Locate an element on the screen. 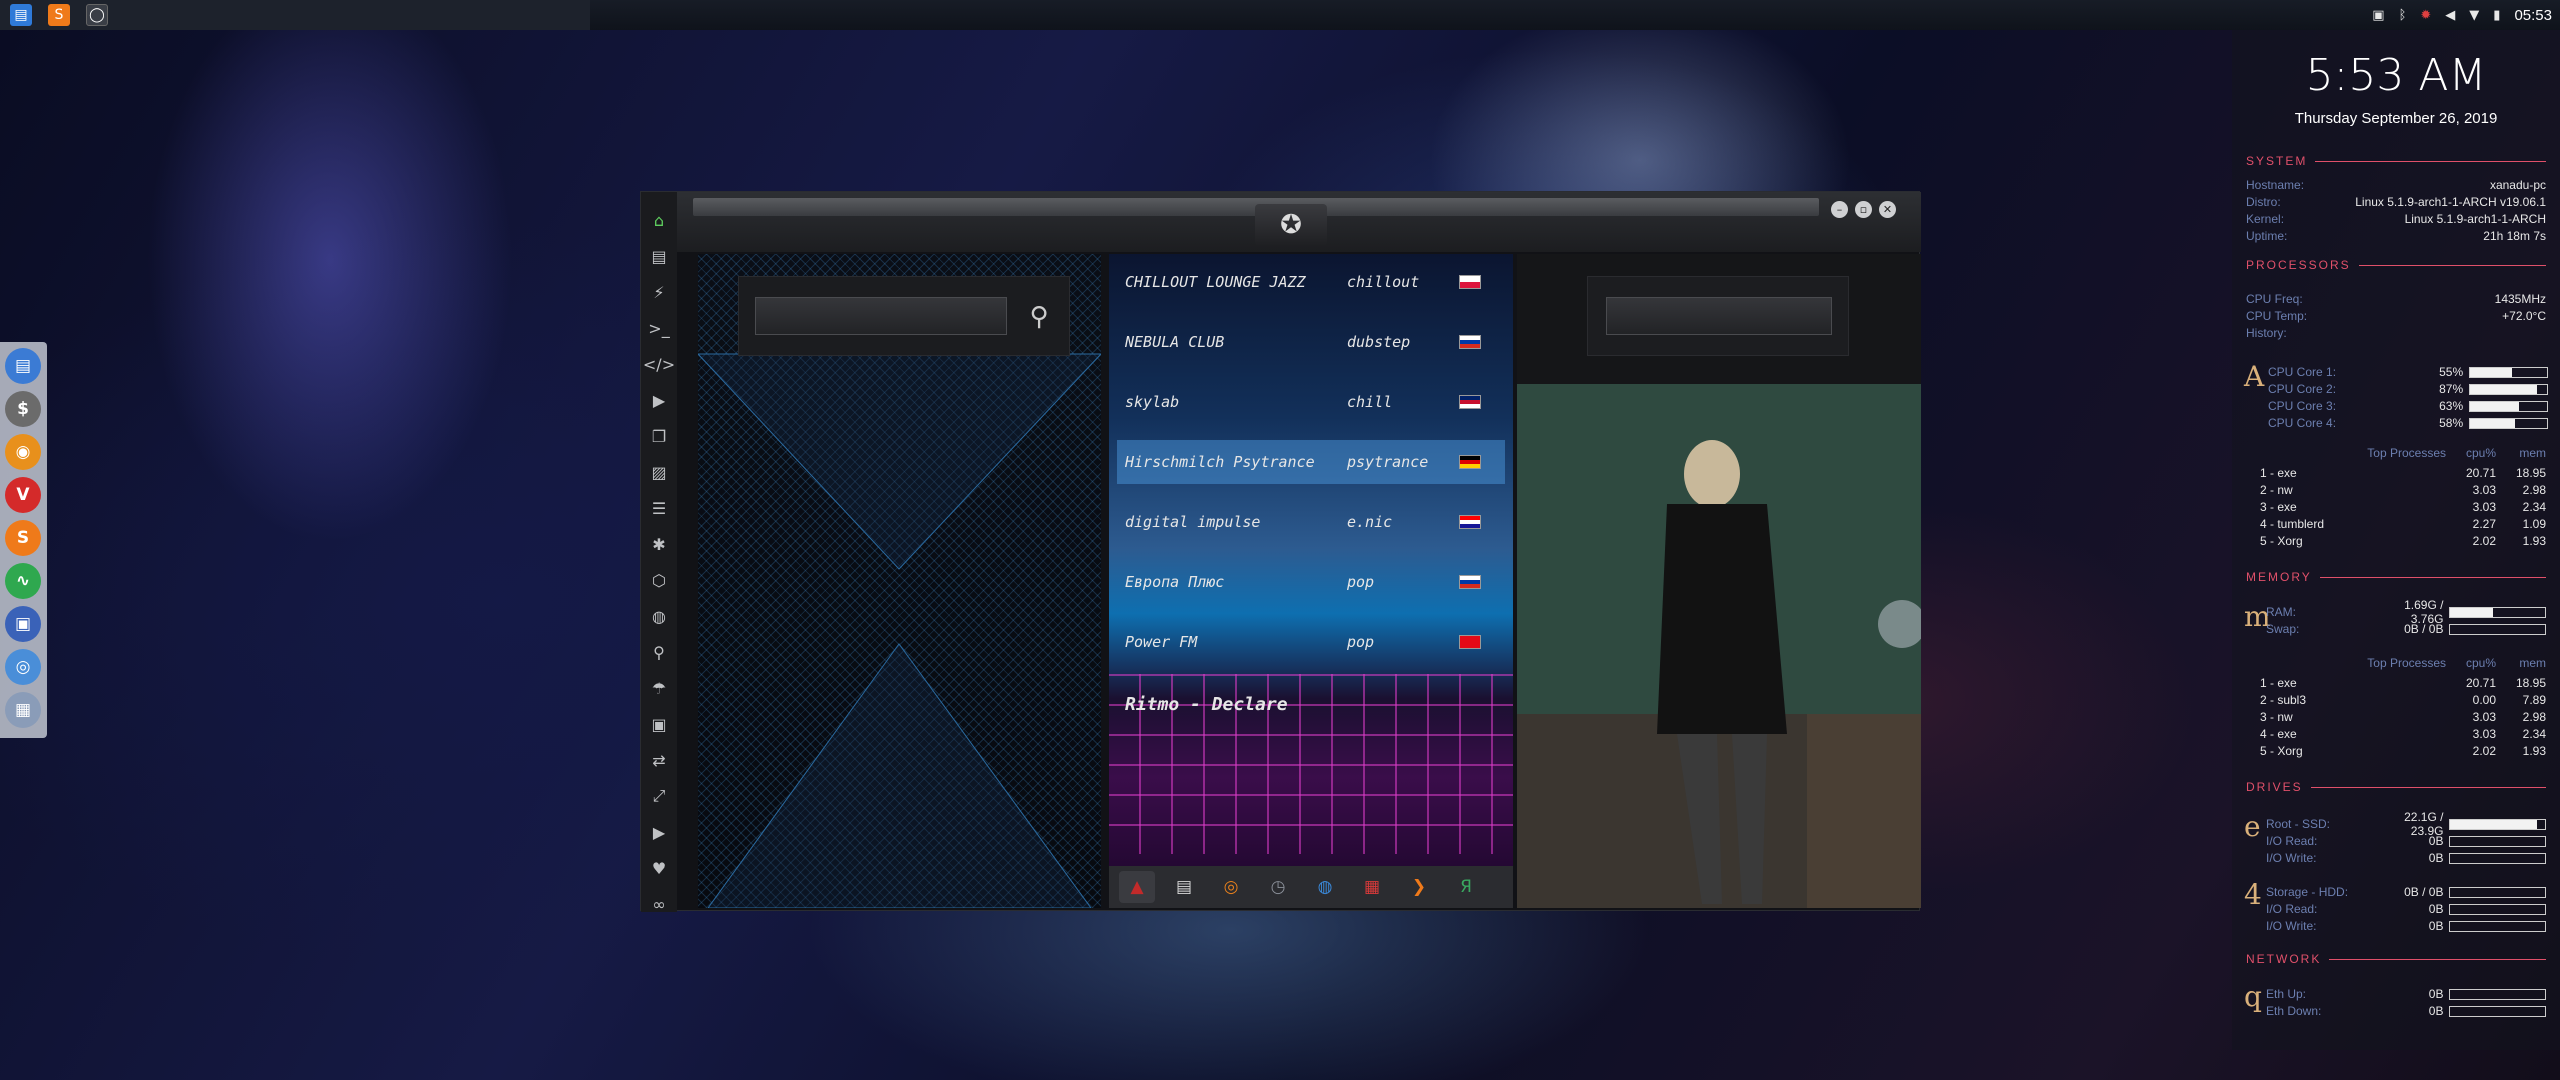 The height and width of the screenshot is (1080, 2560). station-row: digital impulse e.nic is located at coordinates (1311, 522).